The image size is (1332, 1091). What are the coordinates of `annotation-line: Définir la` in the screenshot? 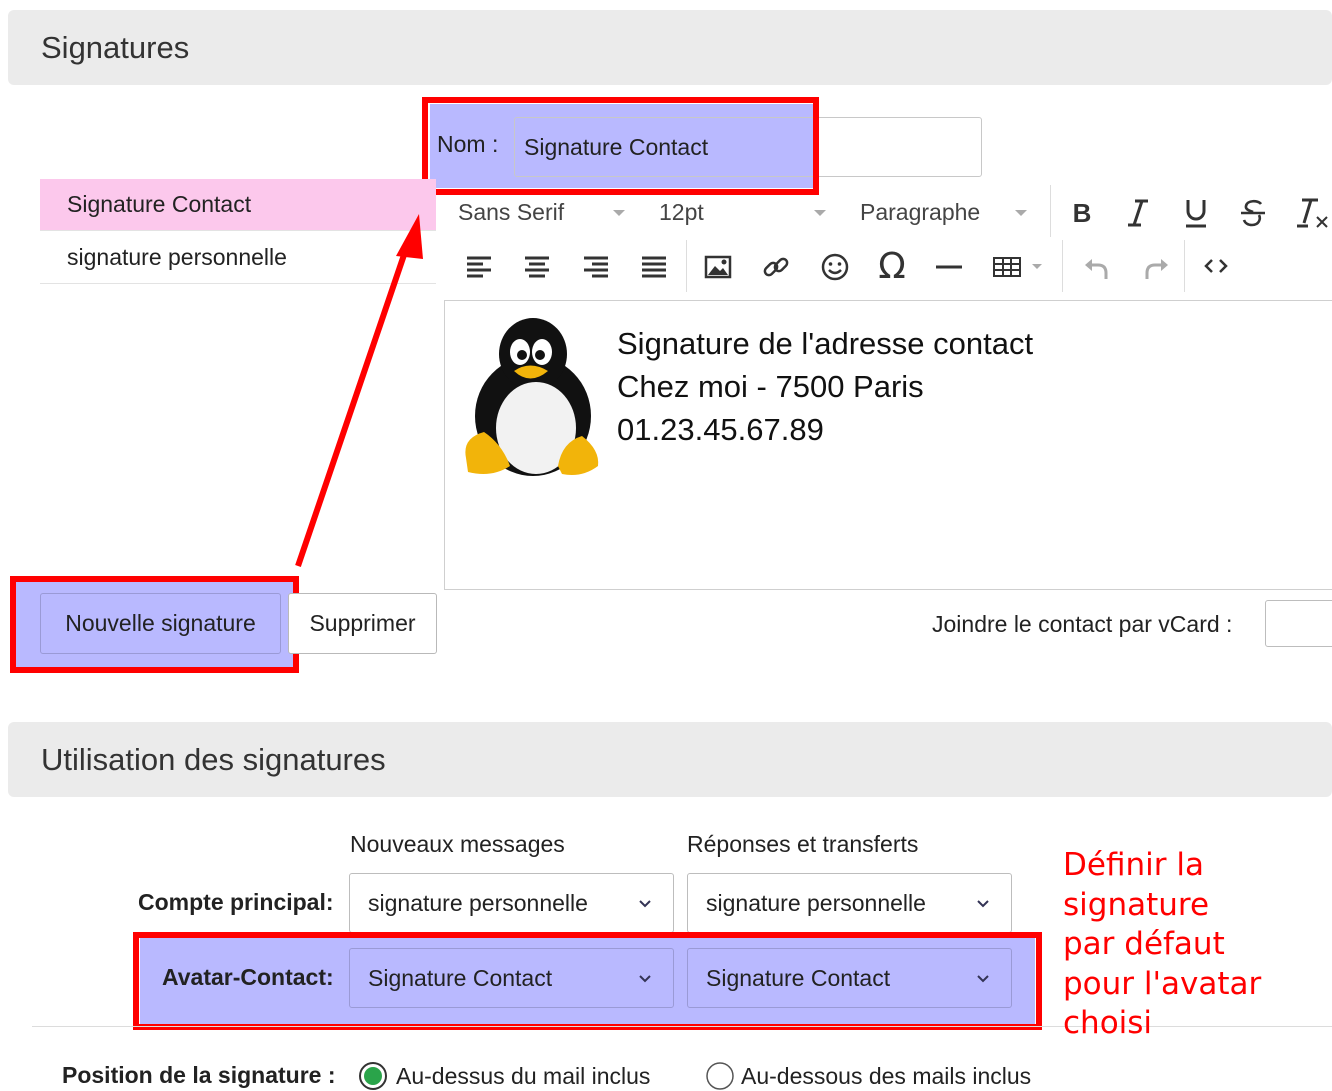 It's located at (1133, 865).